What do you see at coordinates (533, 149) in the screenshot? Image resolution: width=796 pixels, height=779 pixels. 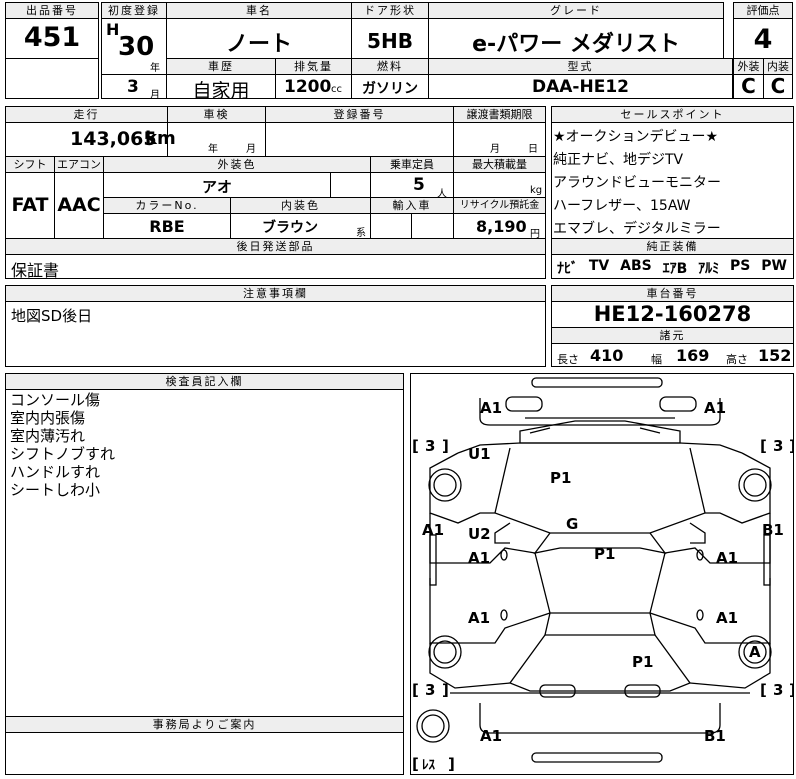 I see `transfer-day-unit: 日` at bounding box center [533, 149].